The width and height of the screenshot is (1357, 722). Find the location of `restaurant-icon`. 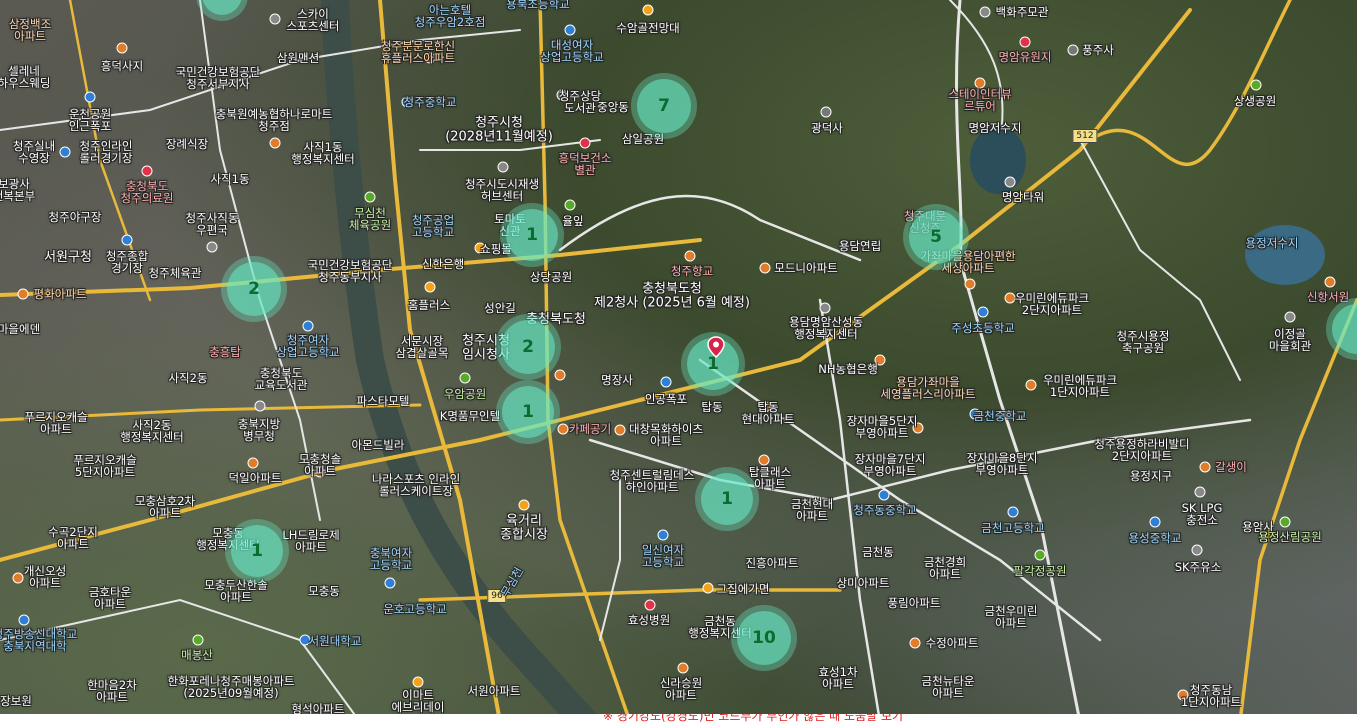

restaurant-icon is located at coordinates (708, 588).